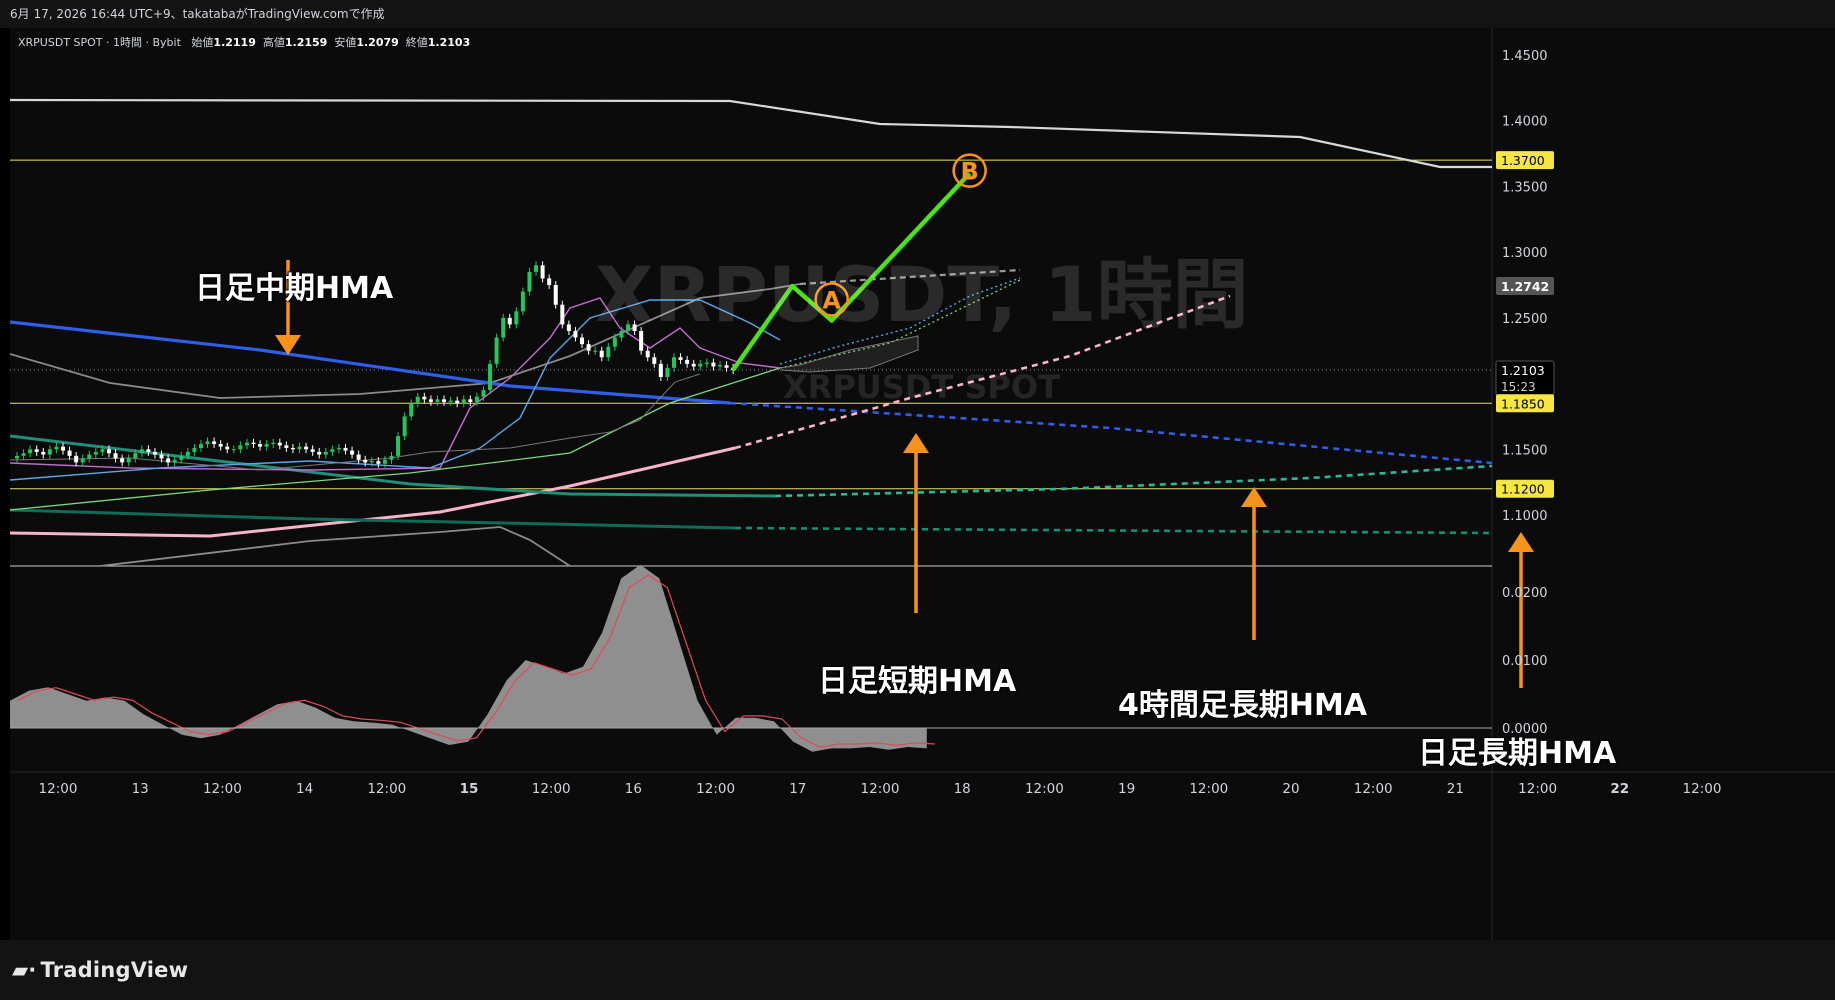 Image resolution: width=1835 pixels, height=1000 pixels. Describe the element at coordinates (1455, 789) in the screenshot. I see `x-tick-label: 21` at that location.